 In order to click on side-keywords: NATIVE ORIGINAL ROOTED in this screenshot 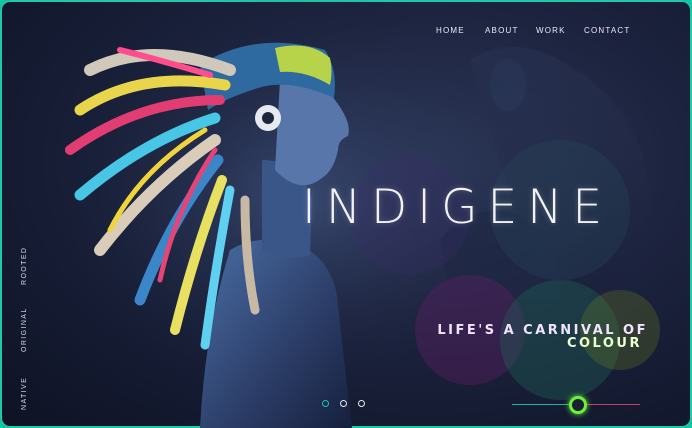, I will do `click(28, 327)`.